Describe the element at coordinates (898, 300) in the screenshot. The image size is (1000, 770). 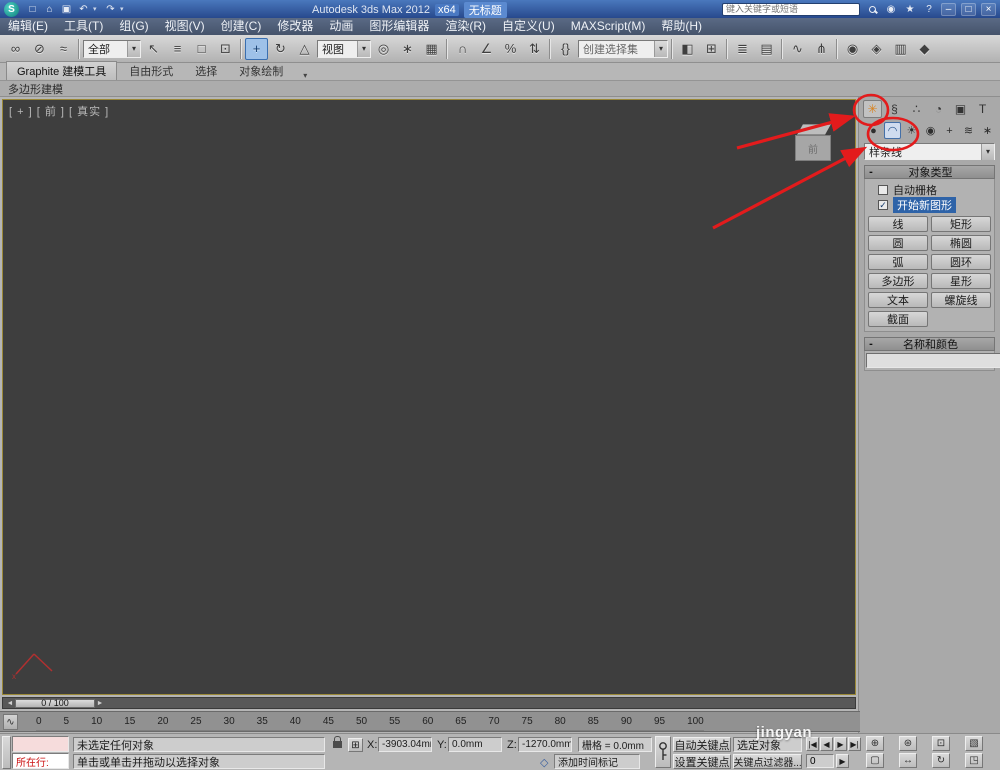
I see `text-button: 文本` at that location.